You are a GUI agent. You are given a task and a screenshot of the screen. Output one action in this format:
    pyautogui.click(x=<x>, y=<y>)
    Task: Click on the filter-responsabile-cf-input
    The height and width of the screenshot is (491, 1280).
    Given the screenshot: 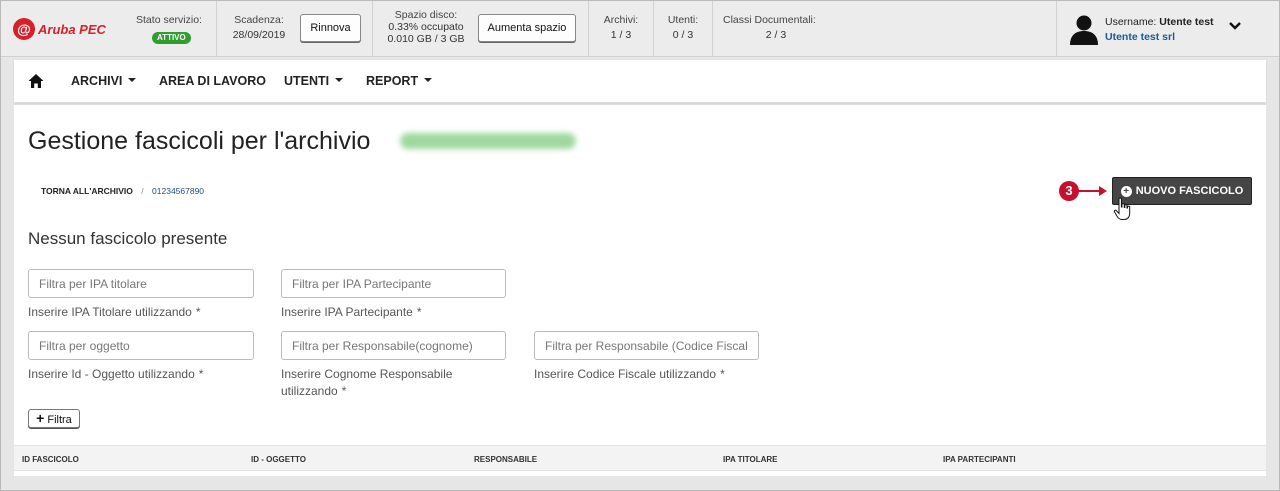 What is the action you would take?
    pyautogui.click(x=646, y=345)
    